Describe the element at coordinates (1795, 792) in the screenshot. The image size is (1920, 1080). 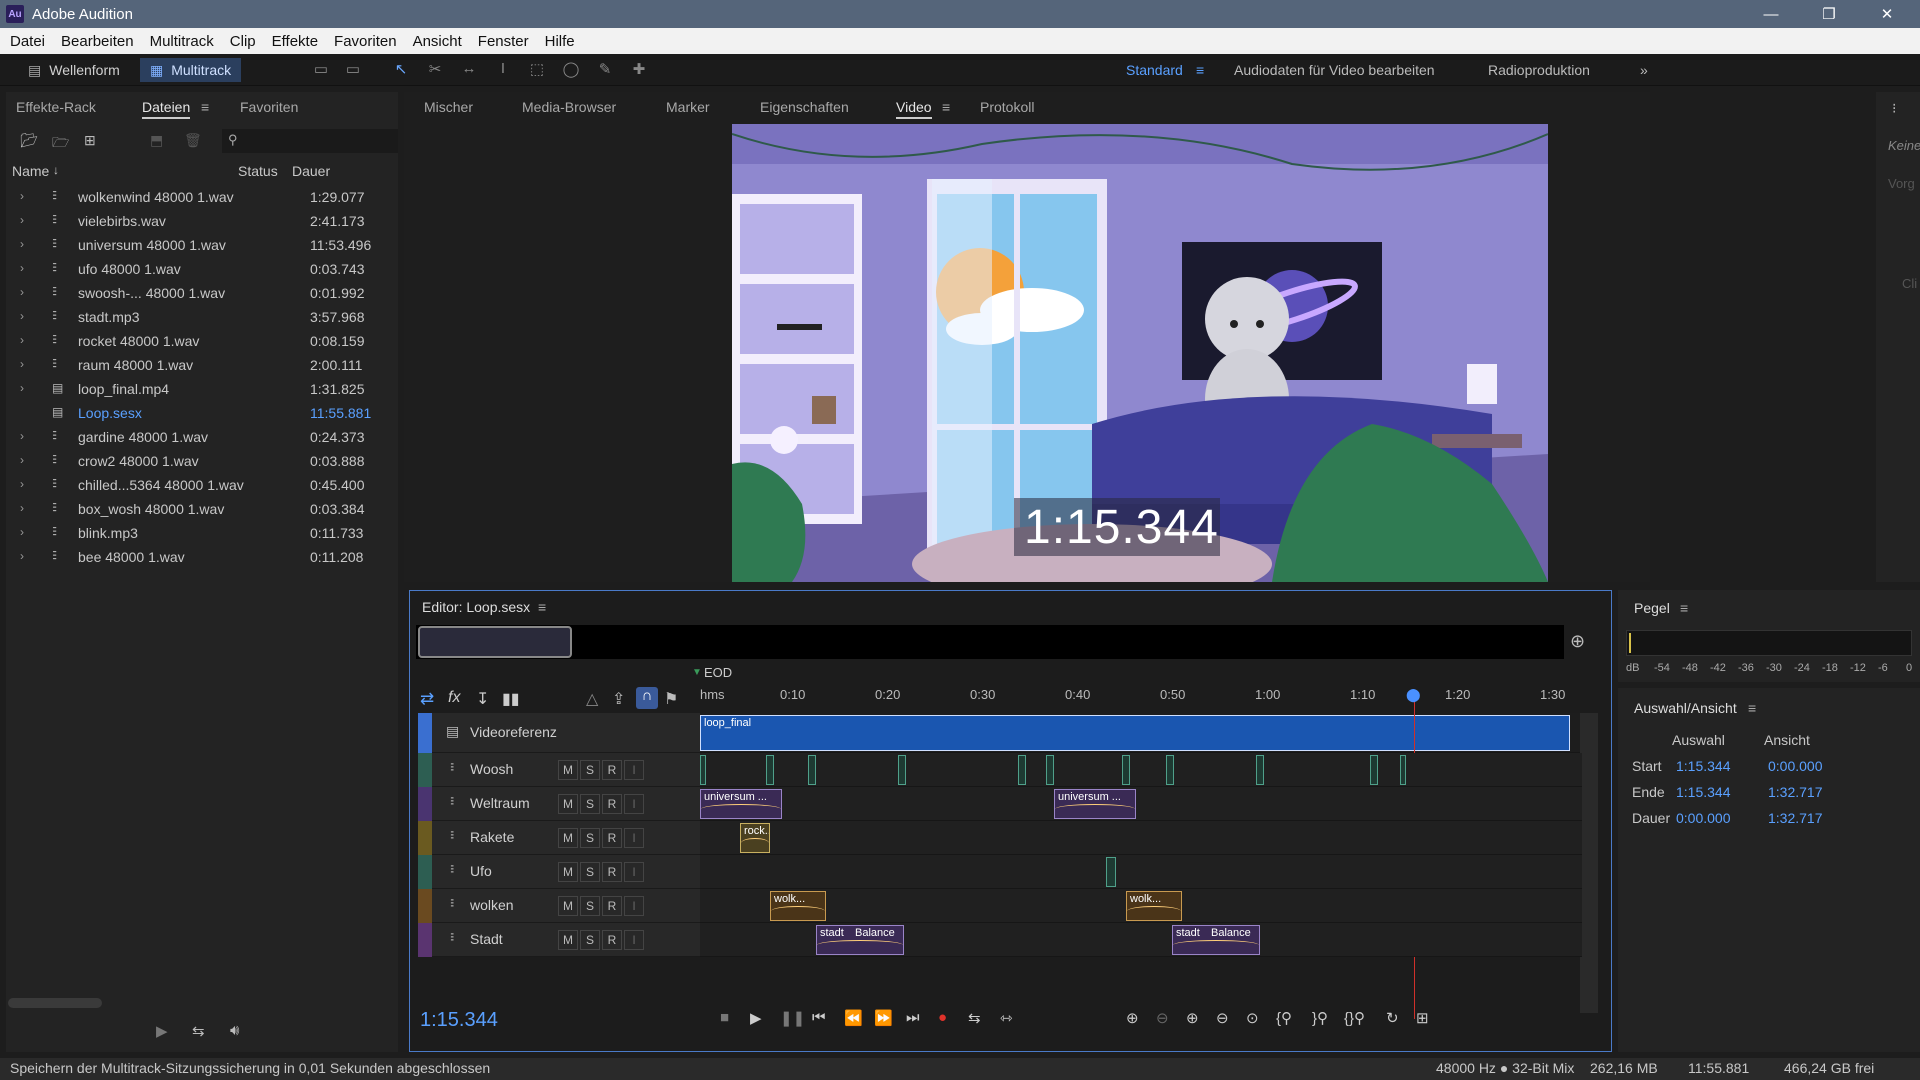
I see `view-value-field: 1:32.717` at that location.